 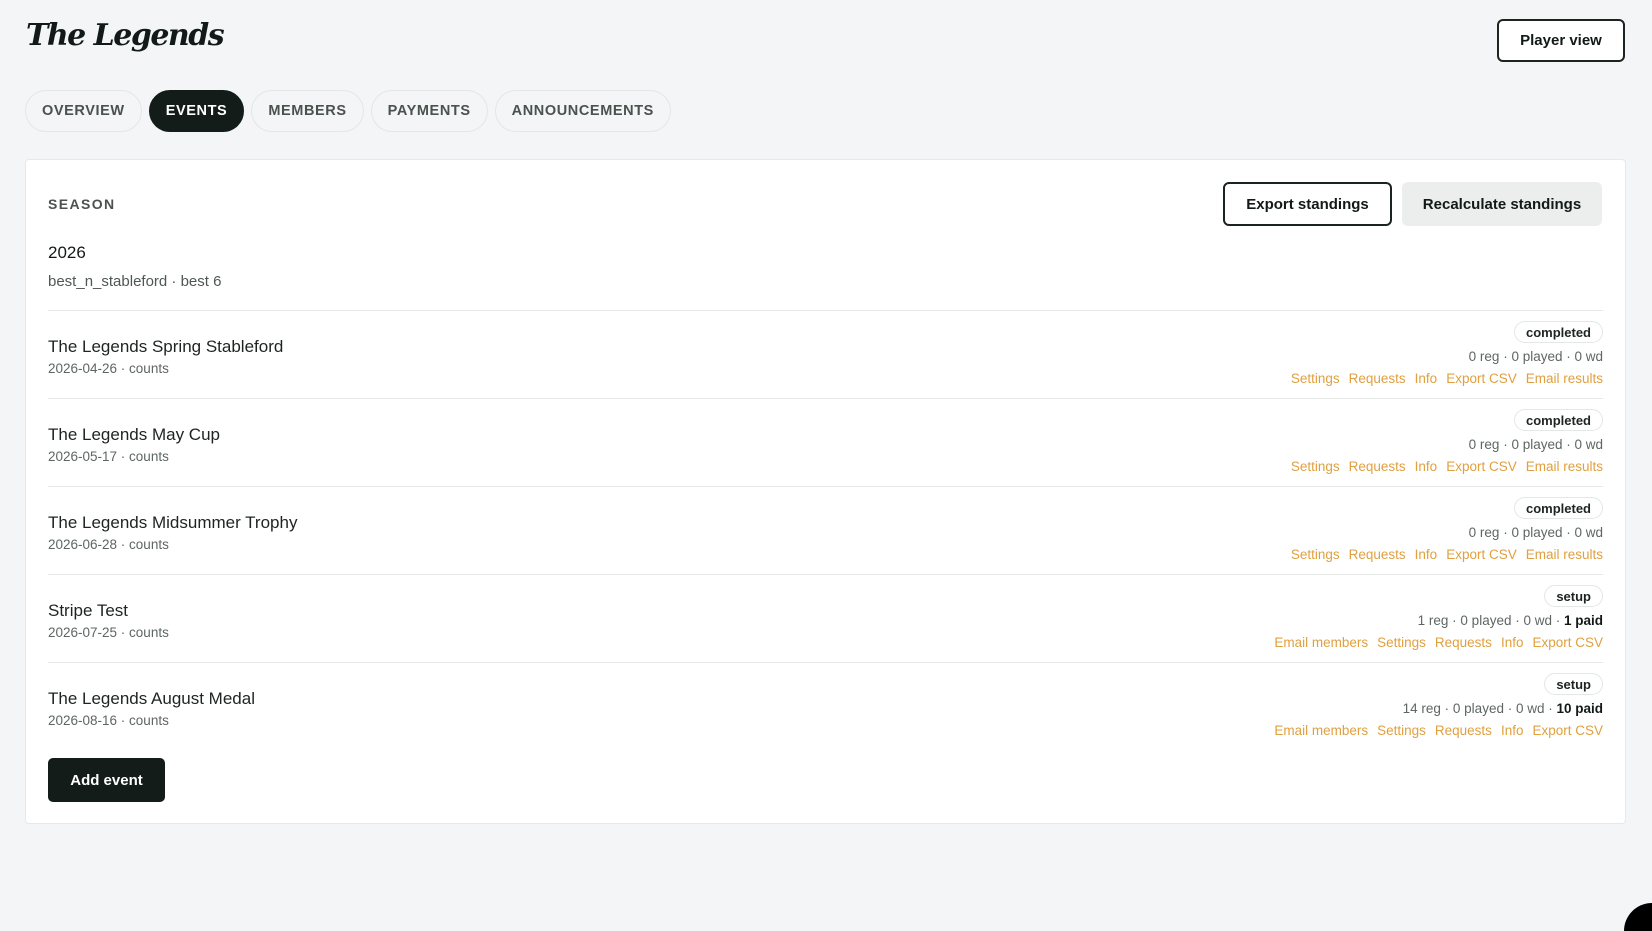 I want to click on event-stats-counts: 14 reg · 0 played · 0 wd ·, so click(x=1479, y=708).